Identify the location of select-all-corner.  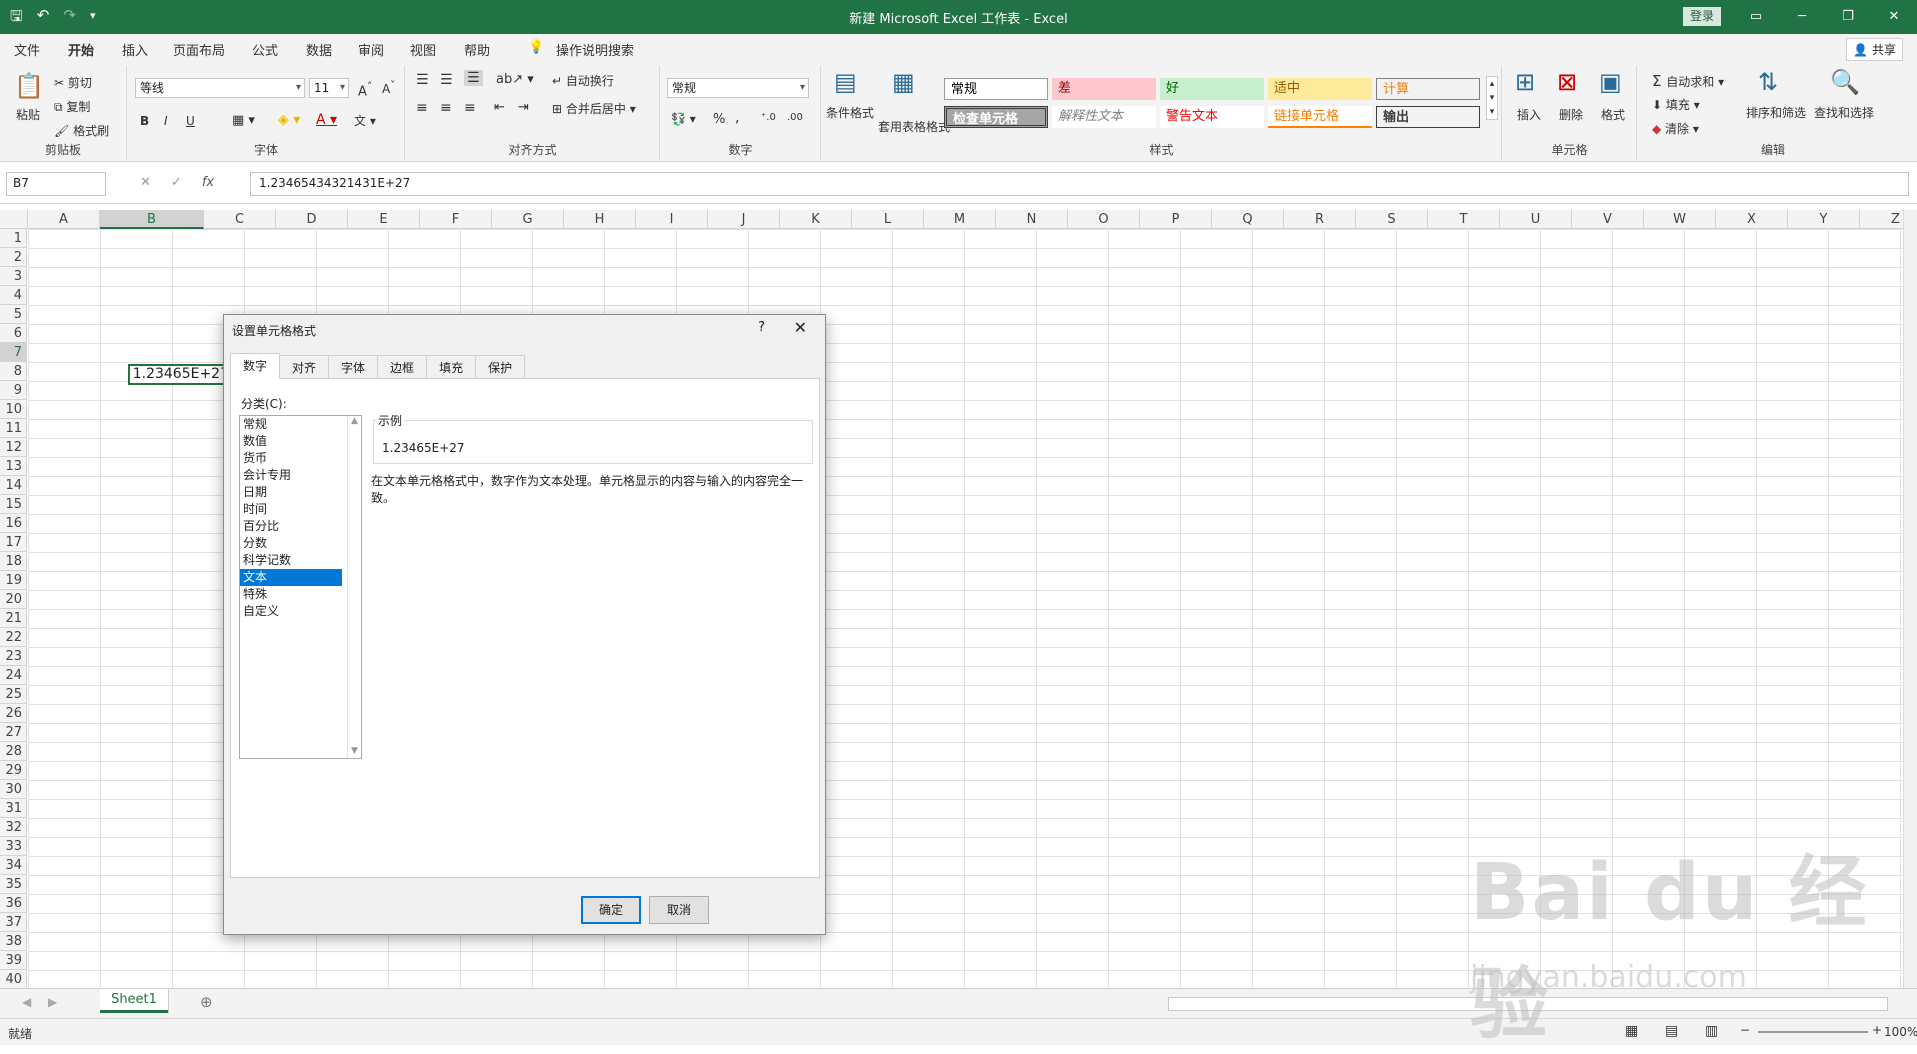
(14, 219).